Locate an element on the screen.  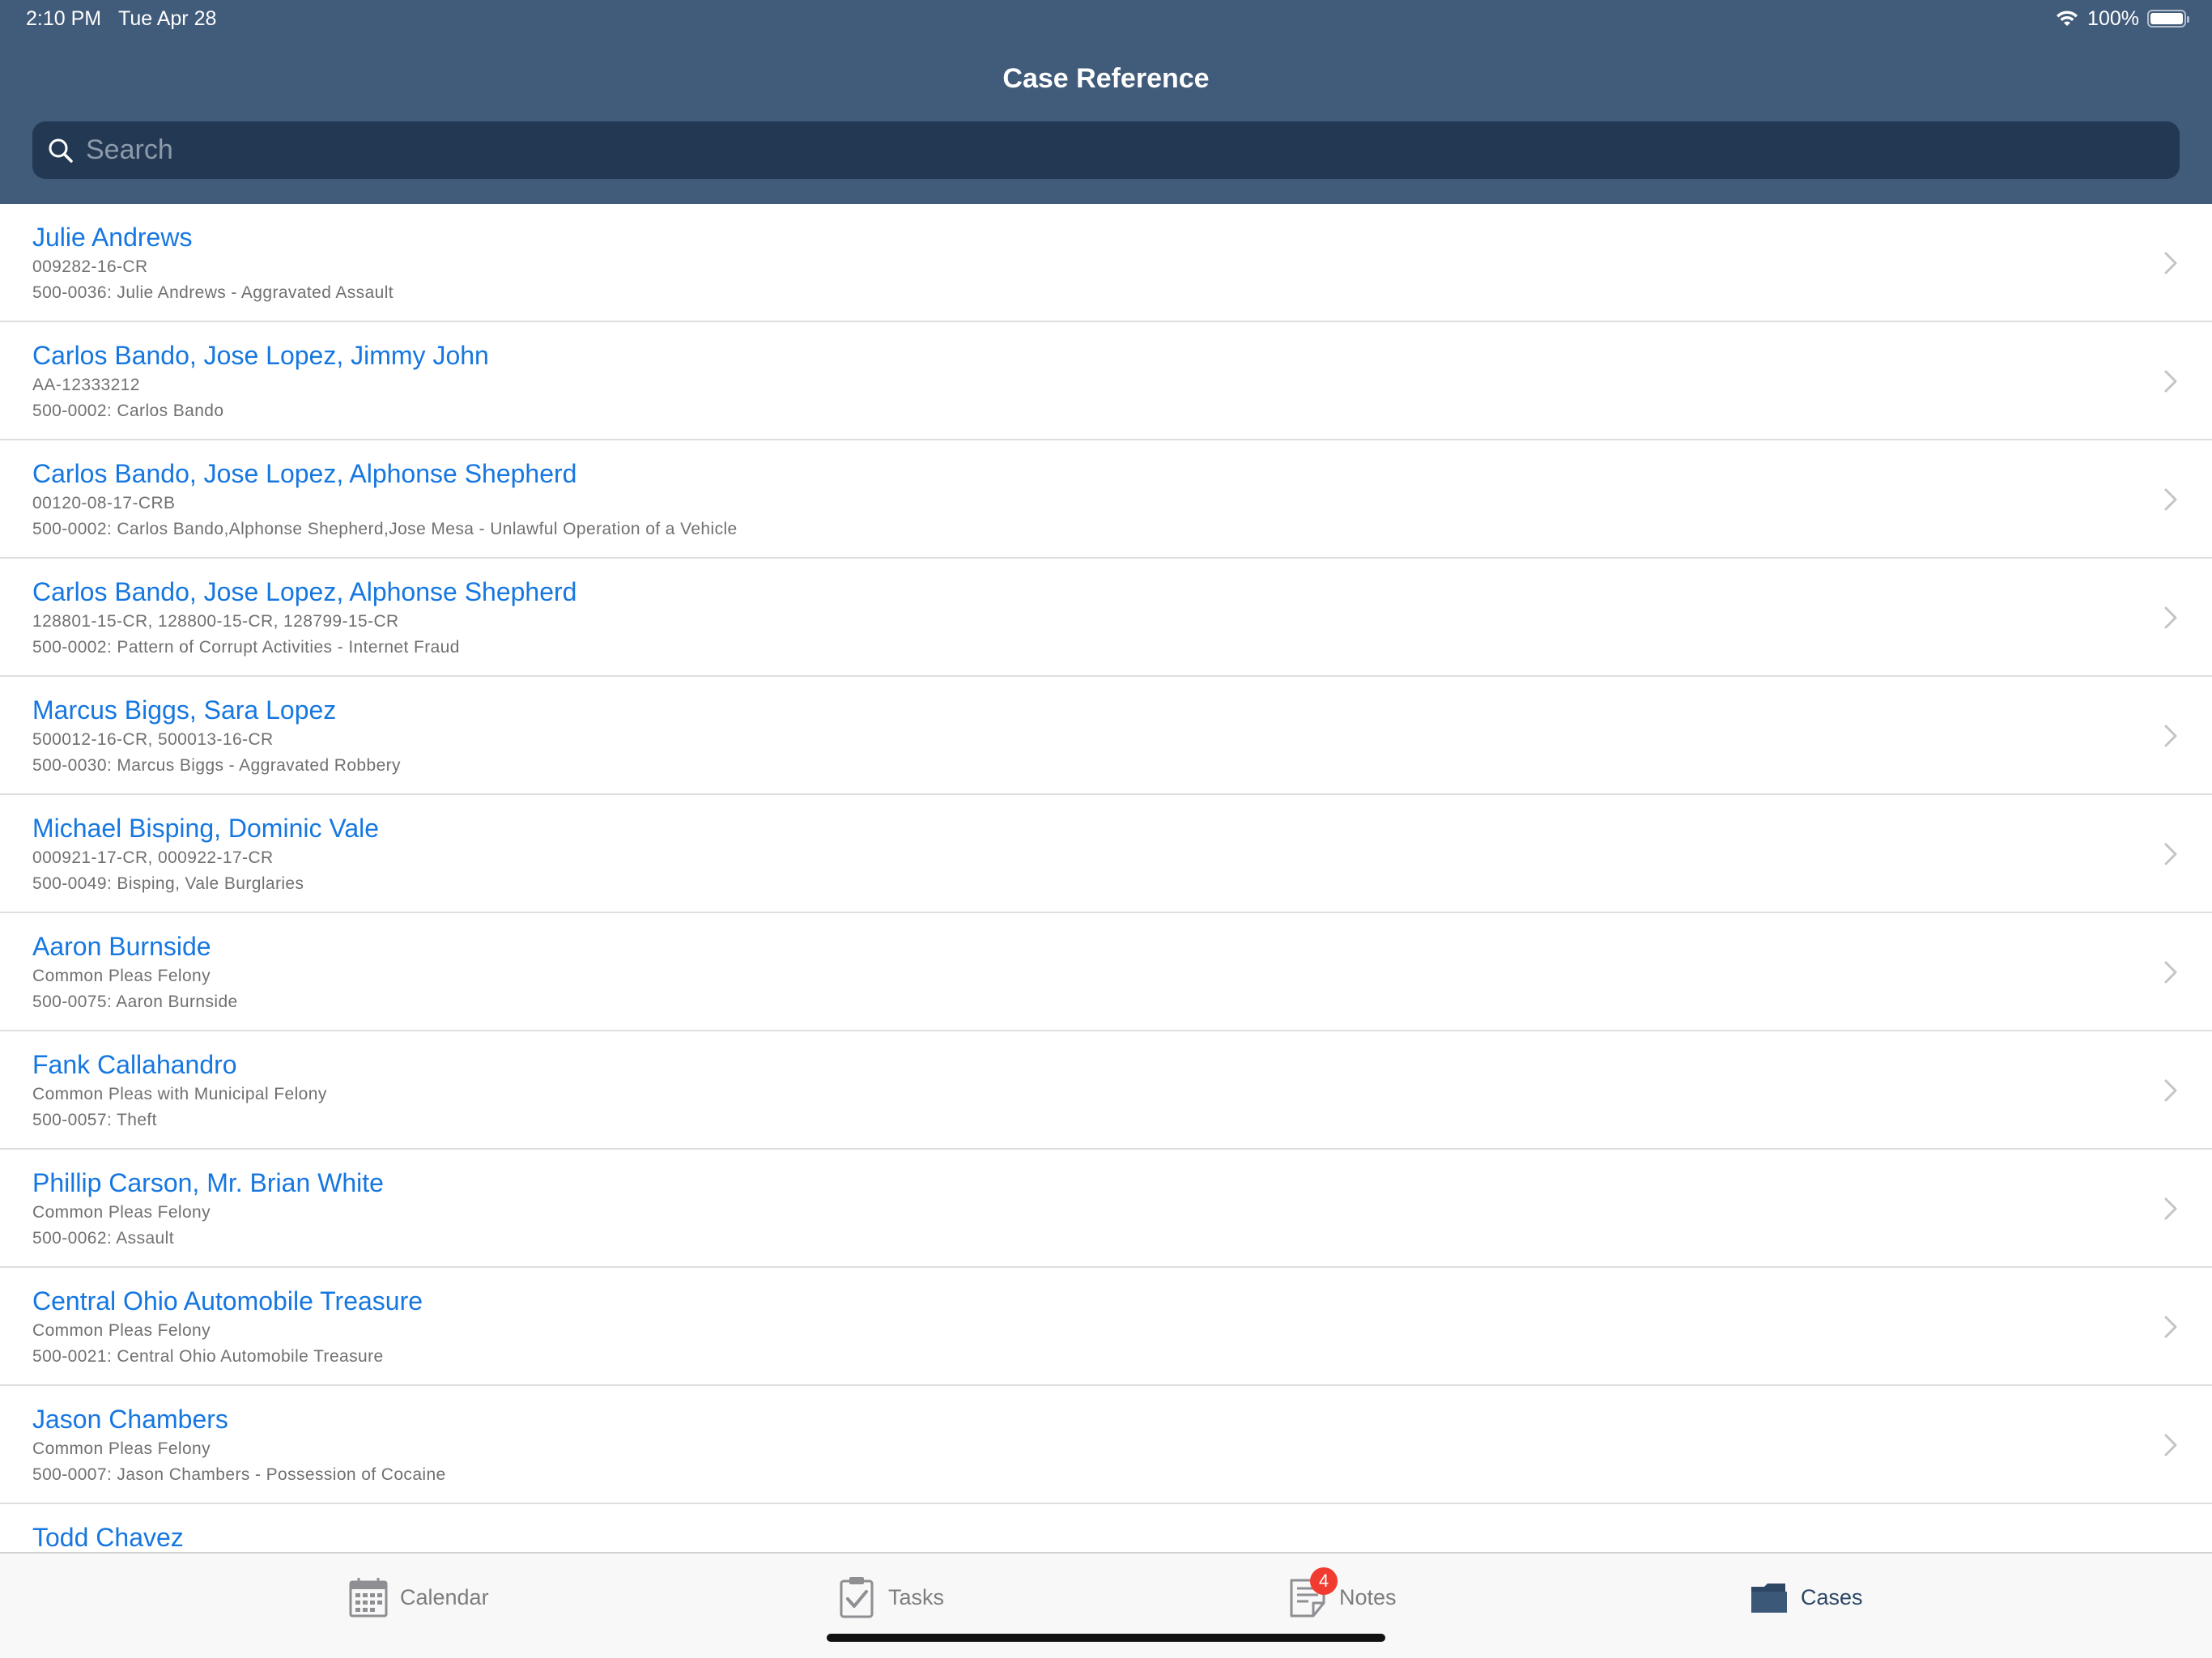
tab-calendar: Calendar is located at coordinates (418, 1597).